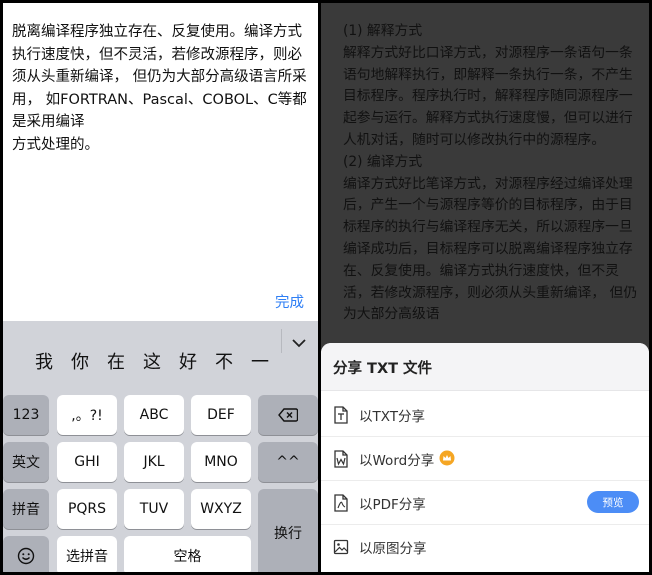 This screenshot has height=575, width=652. I want to click on wxyz-key: WXYZ, so click(221, 509).